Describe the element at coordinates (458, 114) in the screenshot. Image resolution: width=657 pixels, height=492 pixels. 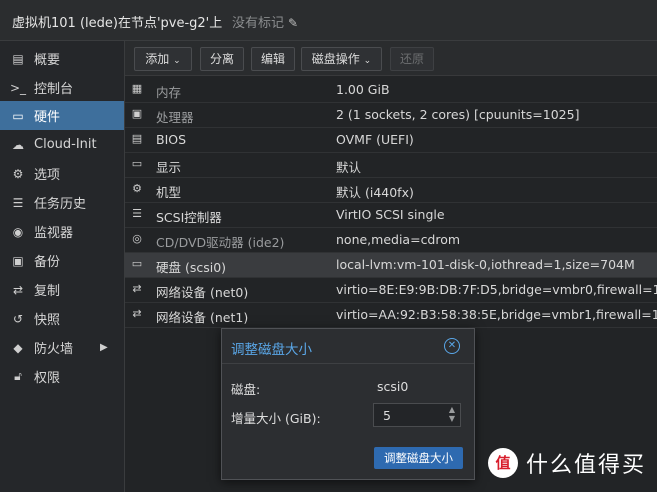
I see `row-value: 2 (1 sockets, 2 cores) [cpuunits=1025]` at that location.